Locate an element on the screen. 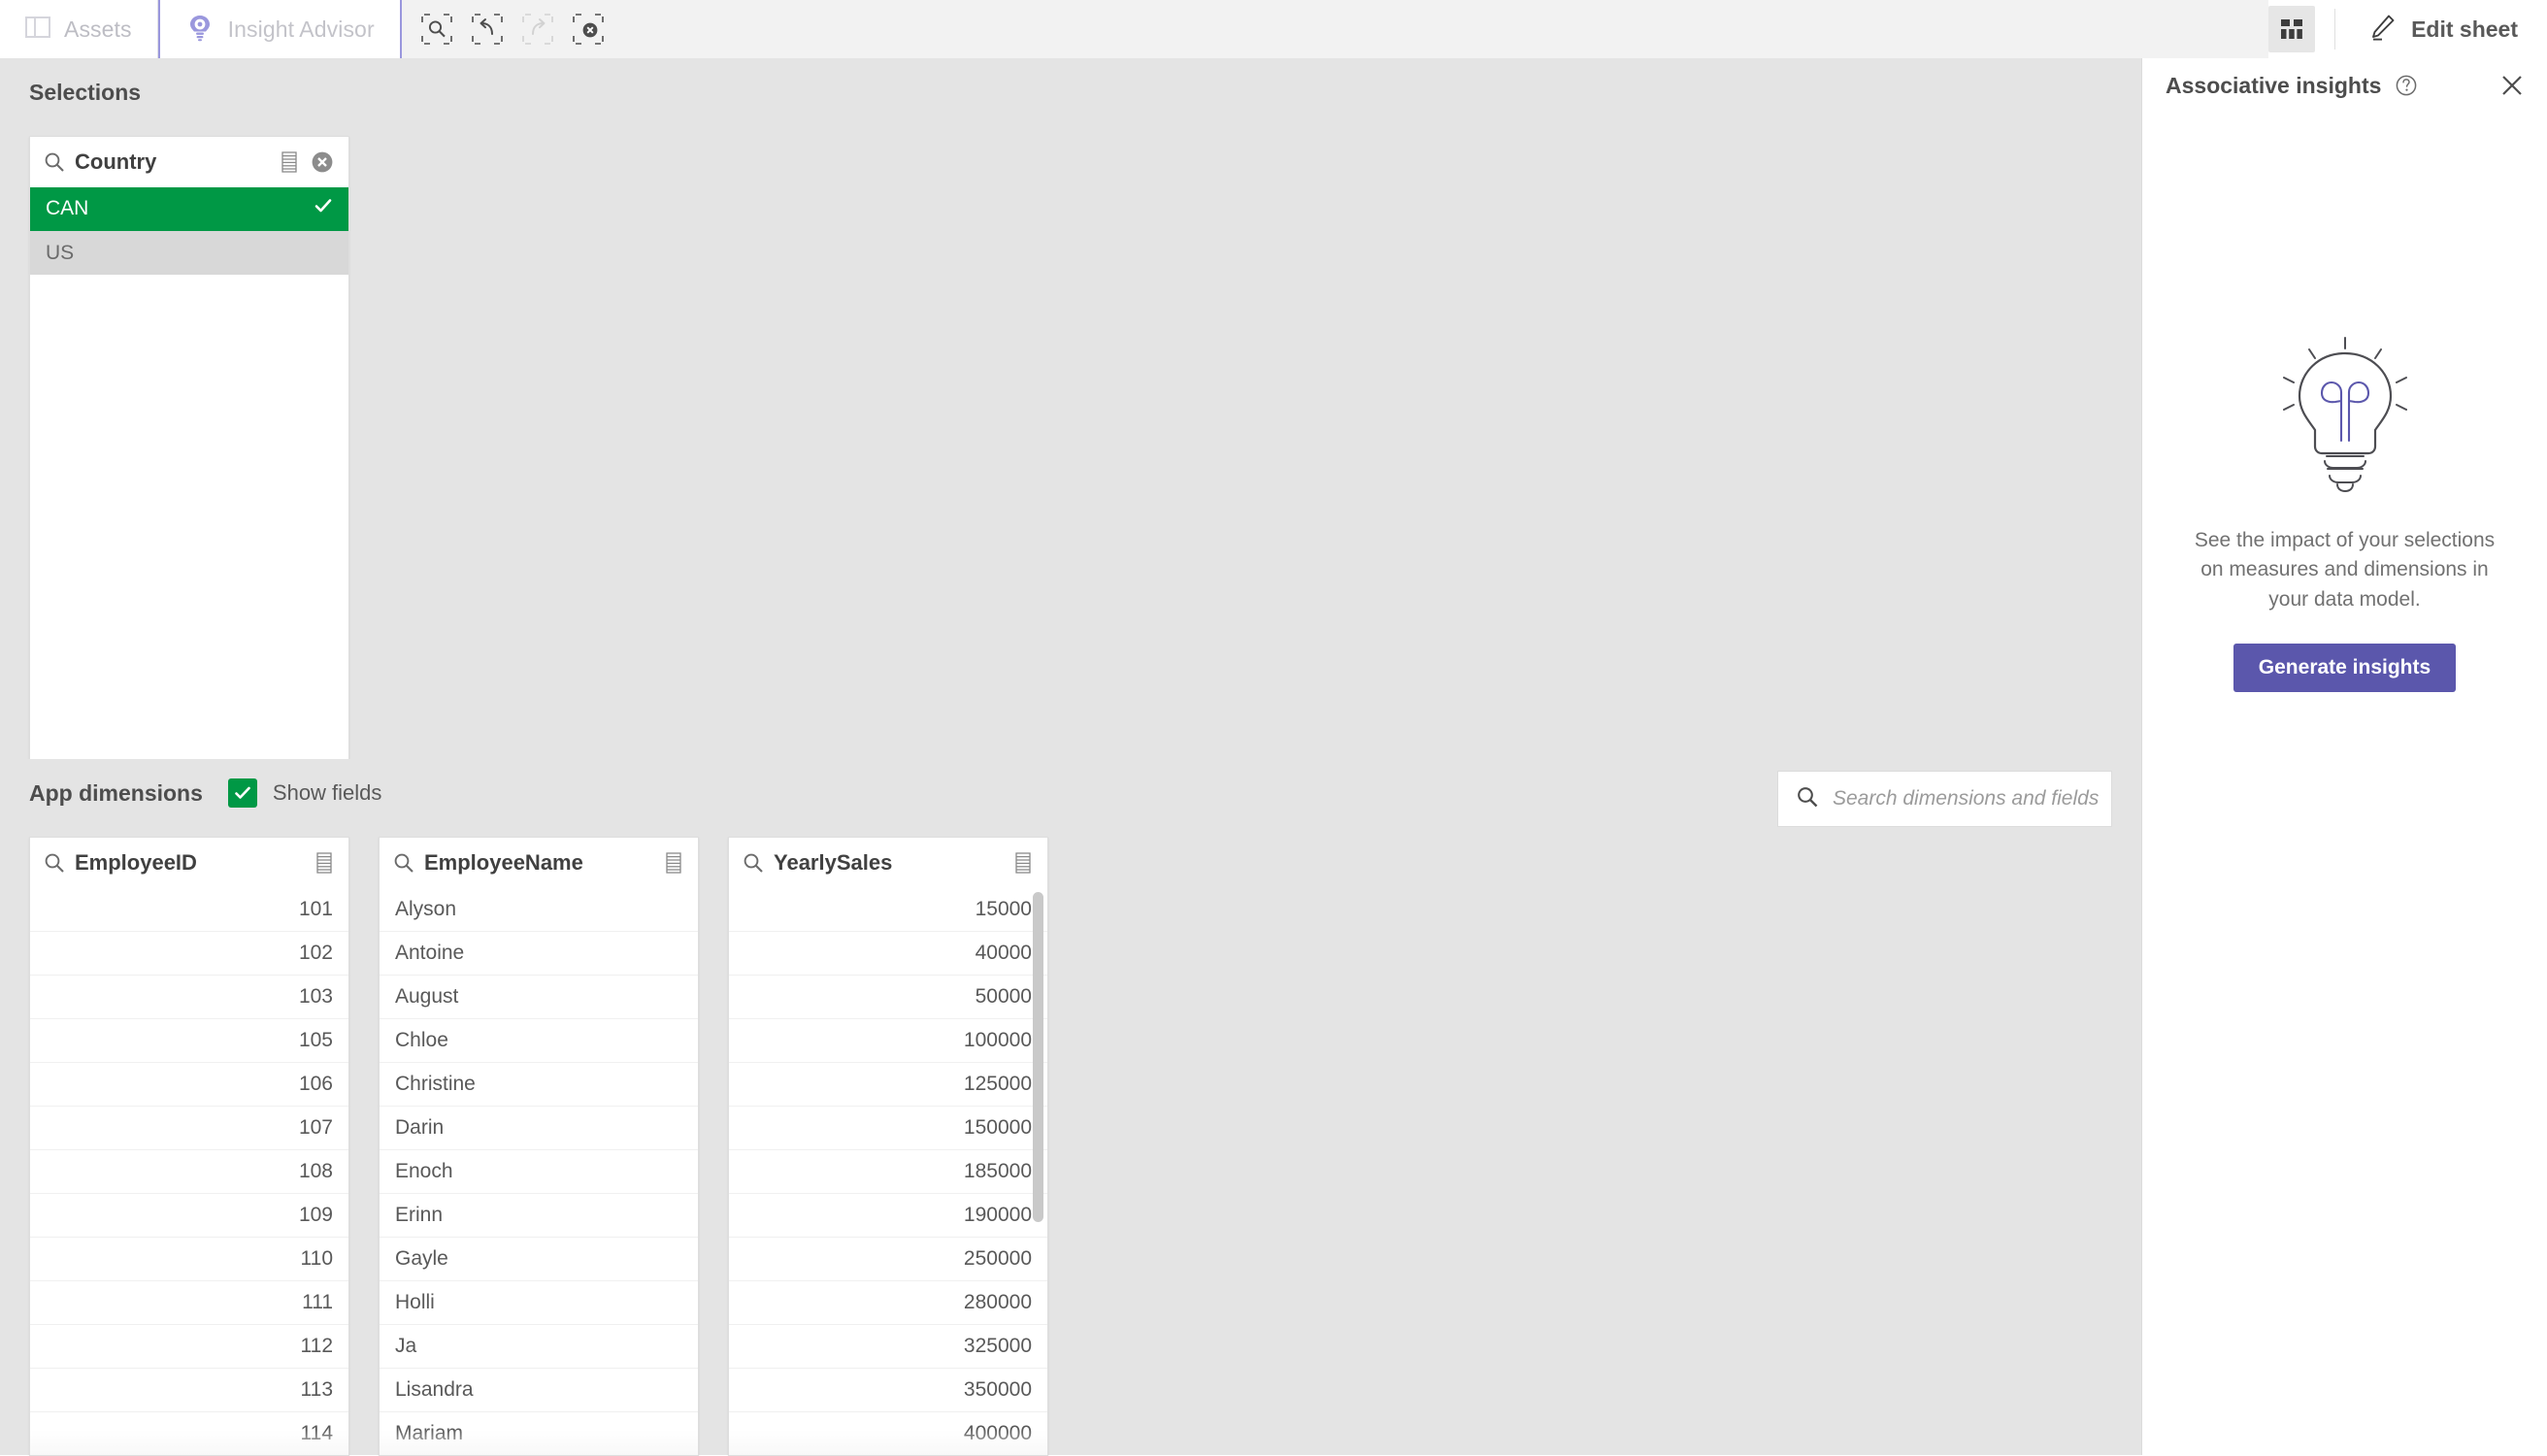 The height and width of the screenshot is (1456, 2547). list-item: Gayle is located at coordinates (539, 1259).